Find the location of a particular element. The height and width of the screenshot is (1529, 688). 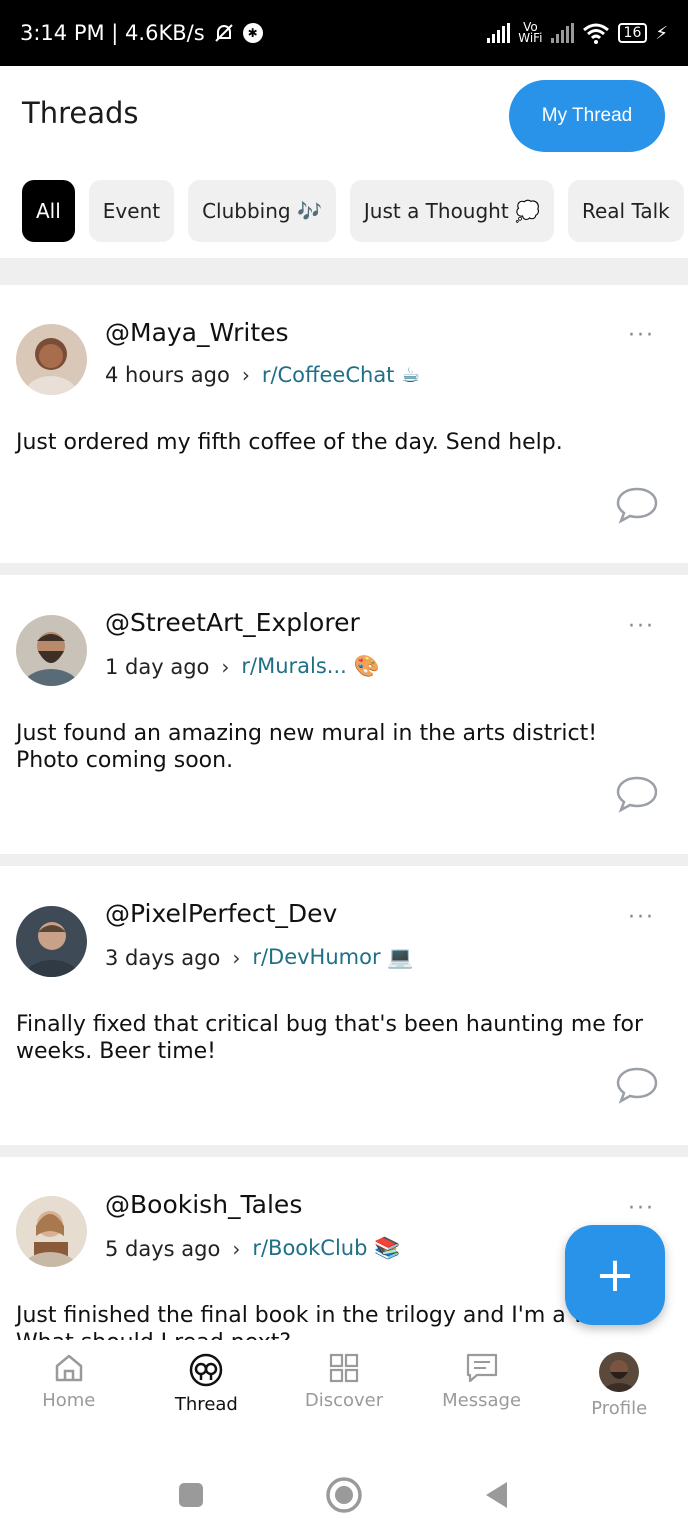

post-meta: 3 days ago › r/DevHumor 💻 is located at coordinates (259, 957).